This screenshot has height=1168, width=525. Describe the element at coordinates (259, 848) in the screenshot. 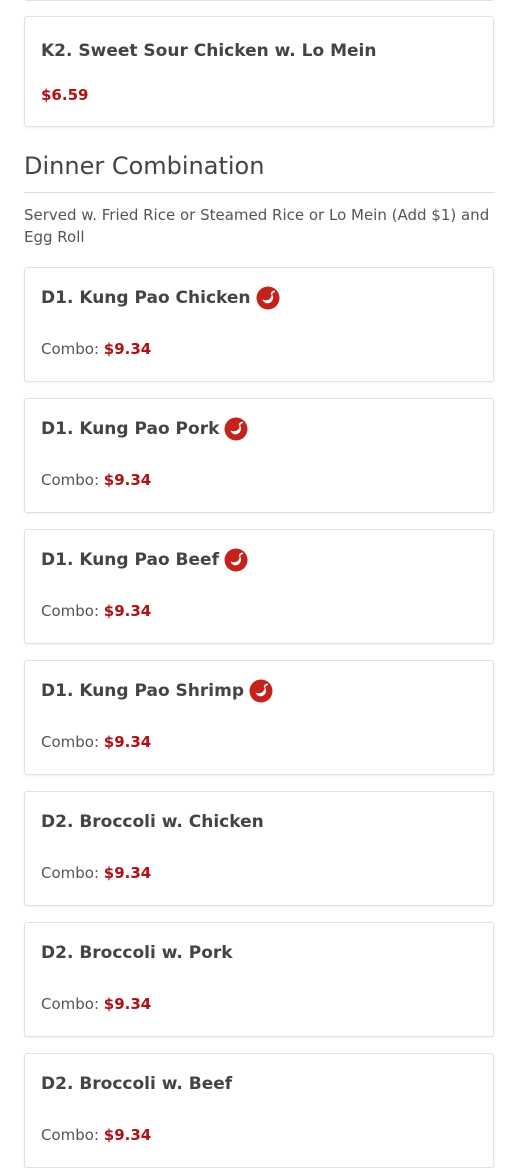

I see `menu-item-card: D2. Broccoli w. Chicken Combo: $9.34` at that location.